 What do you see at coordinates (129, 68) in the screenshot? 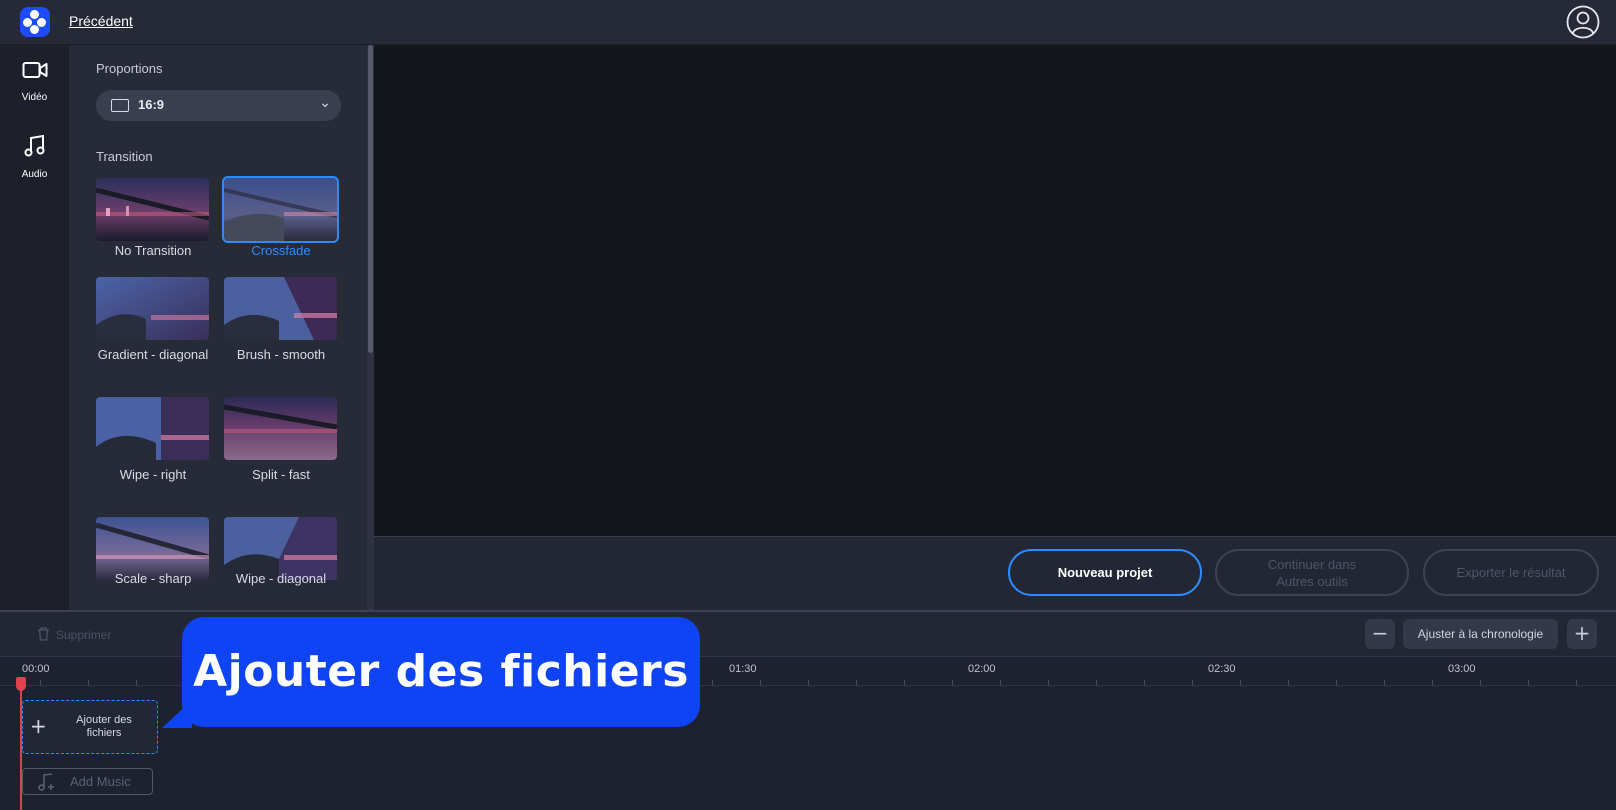
I see `proportions-heading: Proportions` at bounding box center [129, 68].